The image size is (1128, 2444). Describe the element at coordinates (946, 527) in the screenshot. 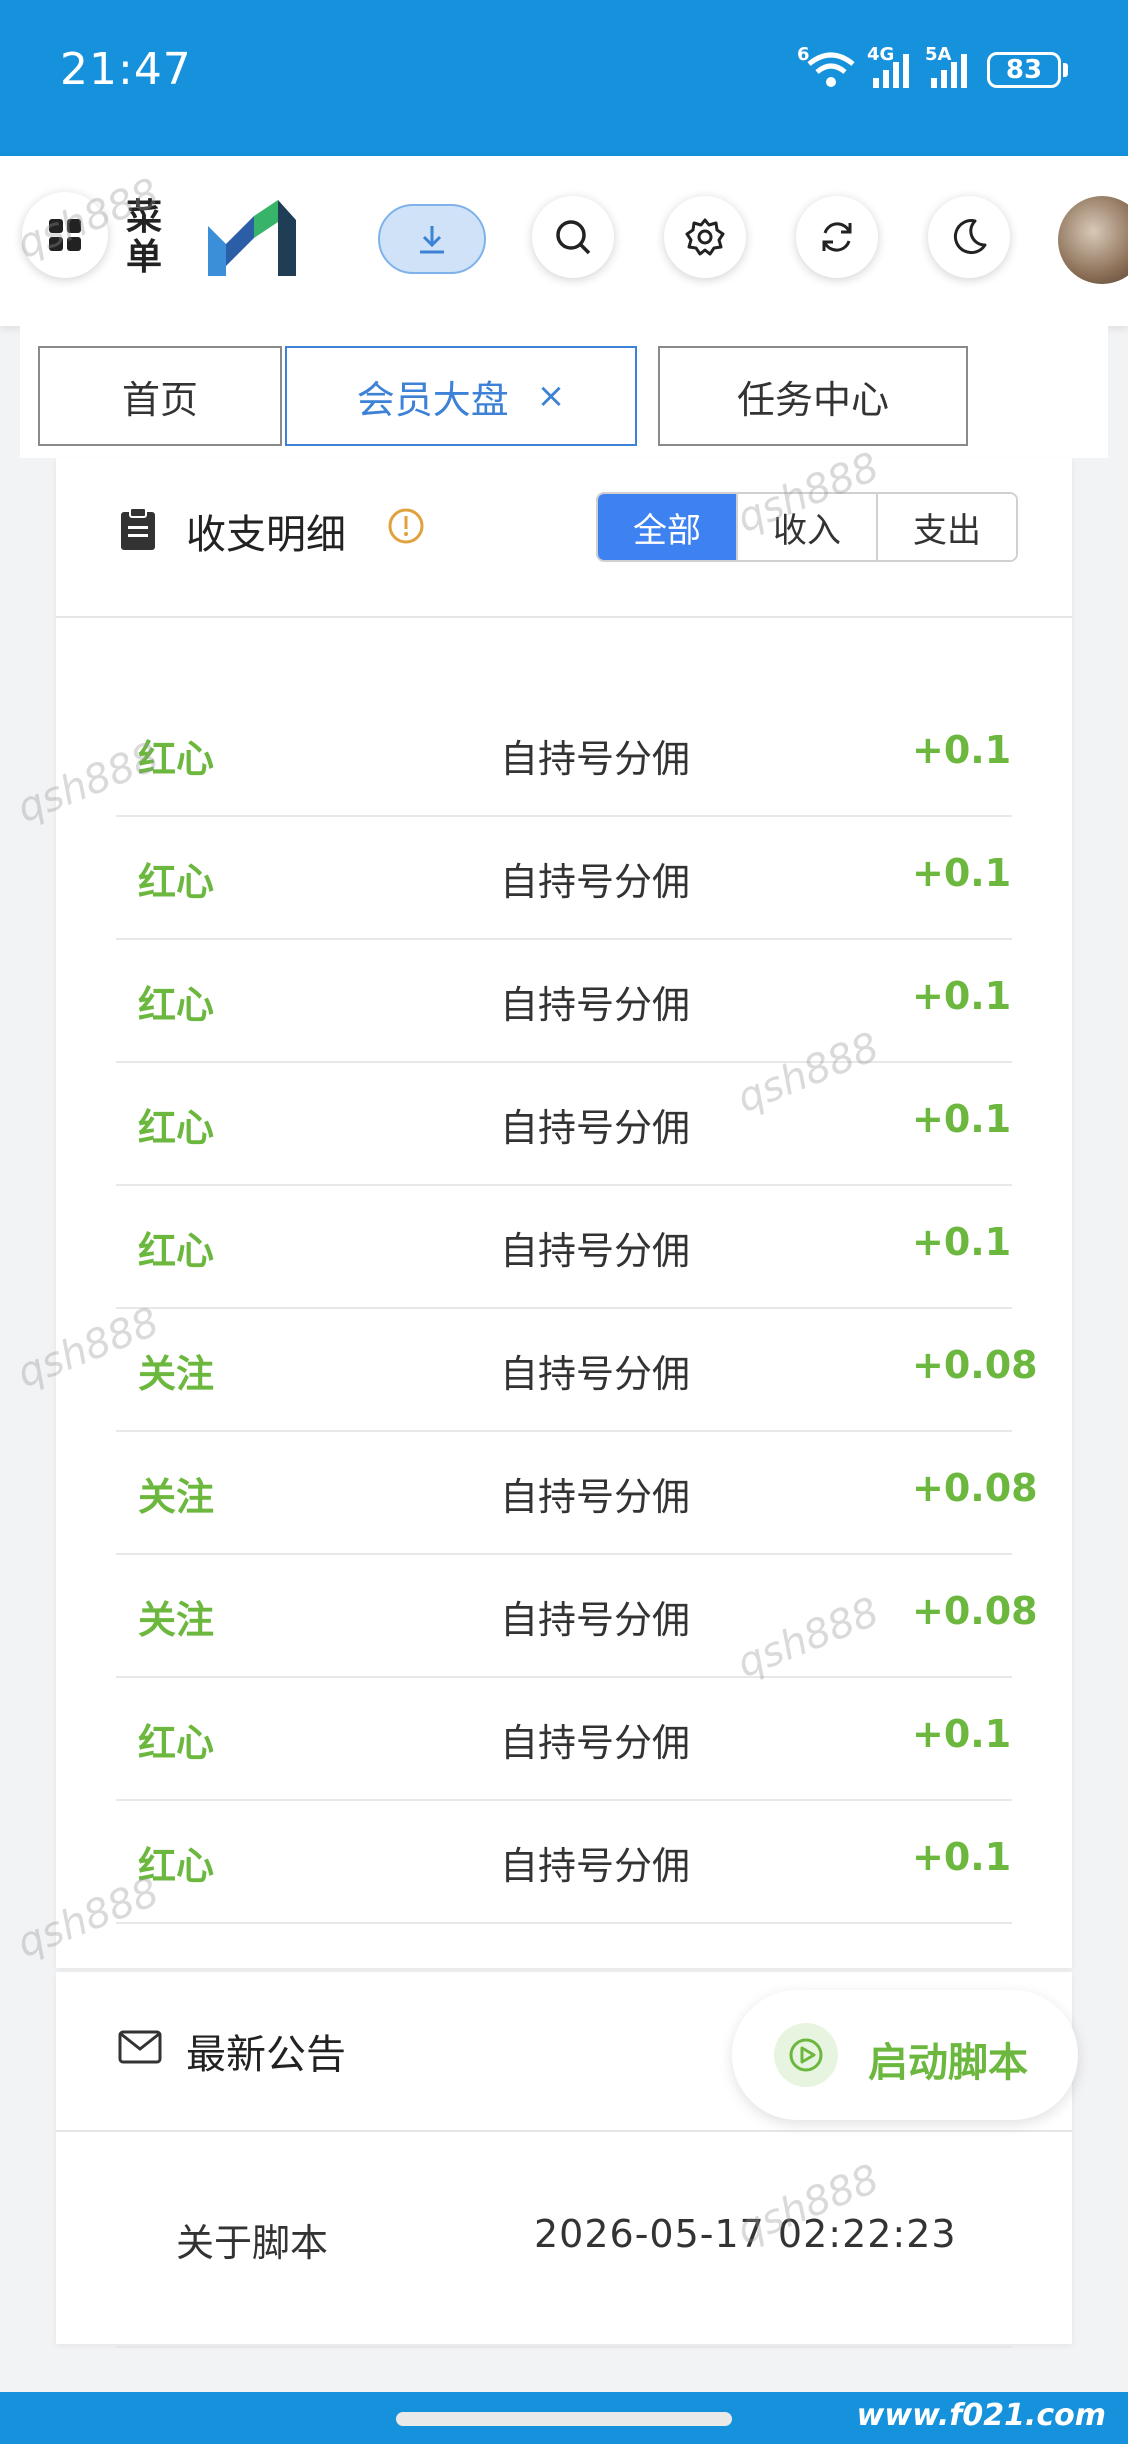

I see `filter-expense: 支出` at that location.